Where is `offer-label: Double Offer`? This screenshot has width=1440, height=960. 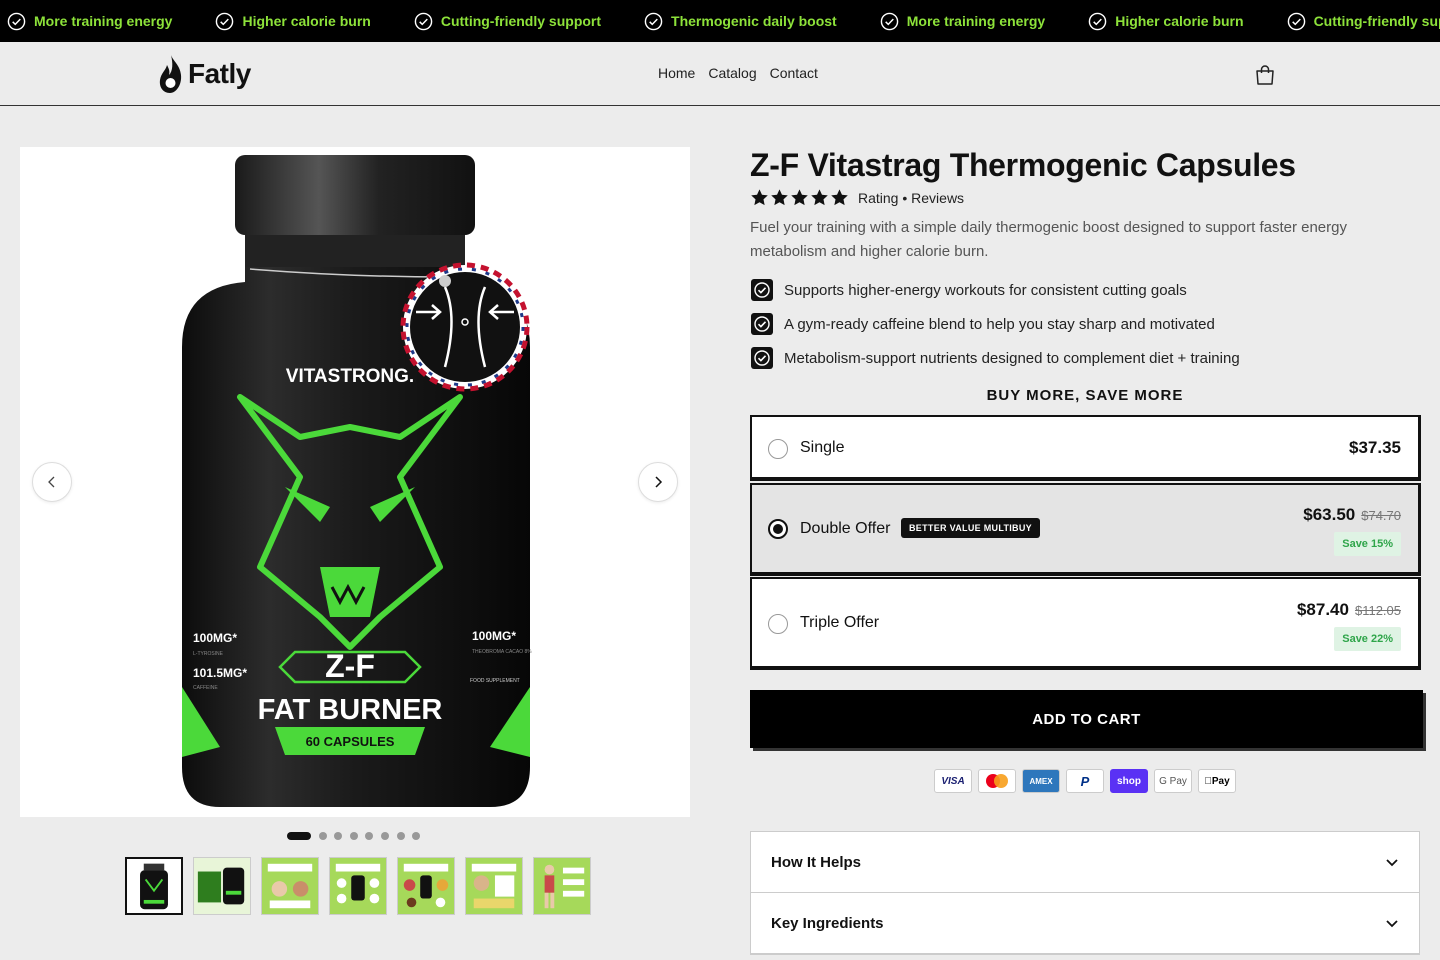
offer-label: Double Offer is located at coordinates (845, 528).